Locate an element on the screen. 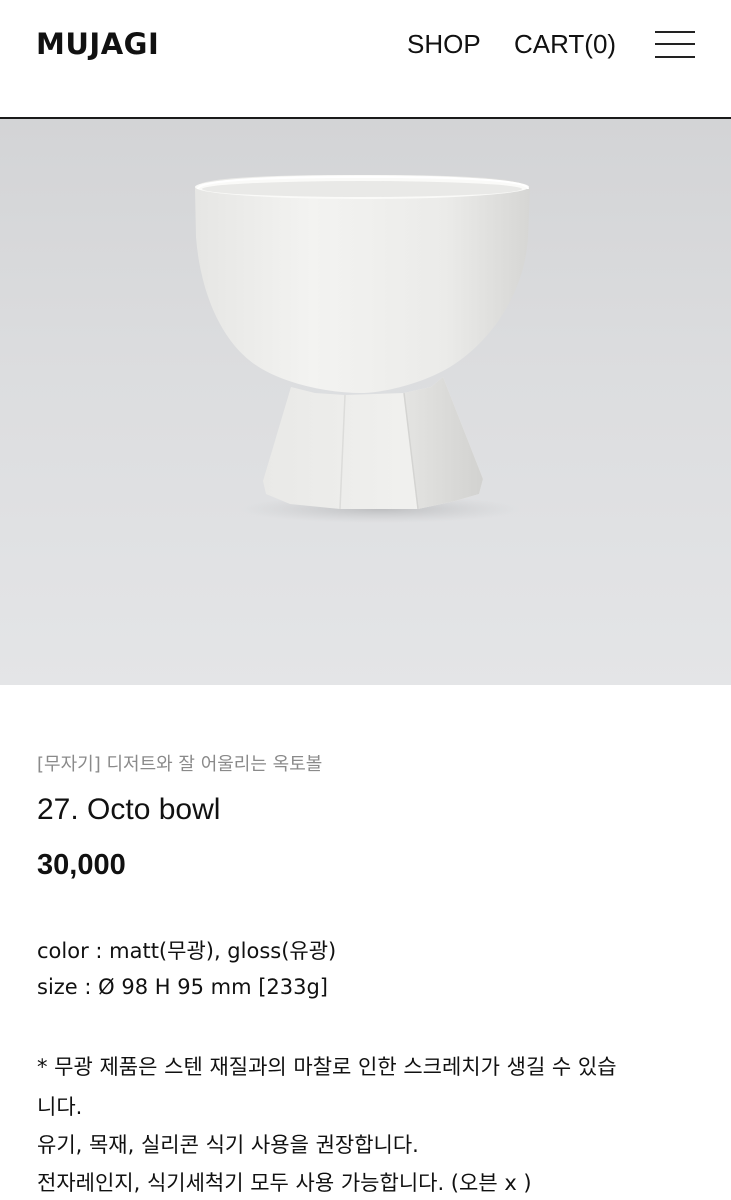  nav-cart-link: CART(0) is located at coordinates (565, 44).